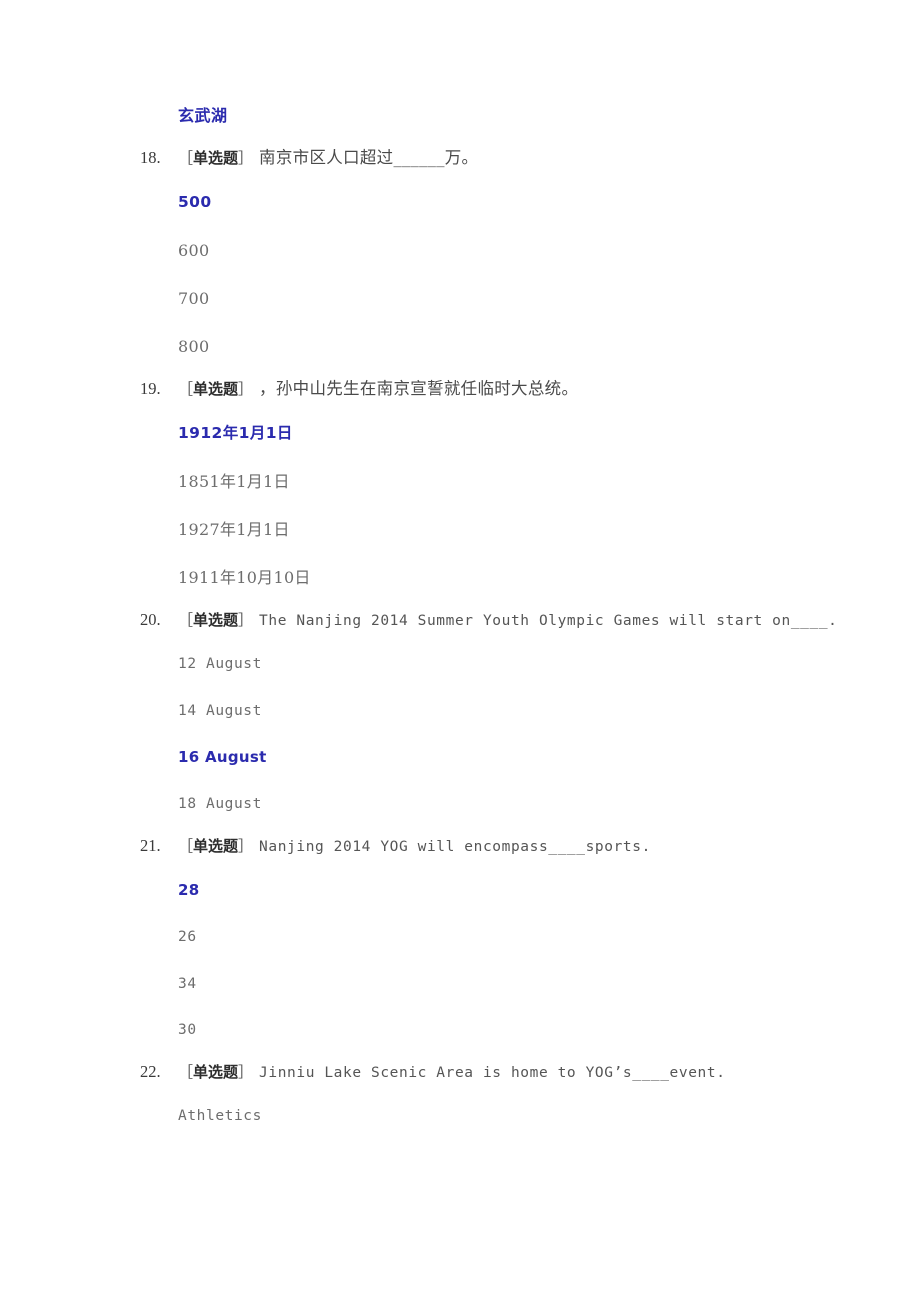  Describe the element at coordinates (150, 845) in the screenshot. I see `question-number: 21.` at that location.